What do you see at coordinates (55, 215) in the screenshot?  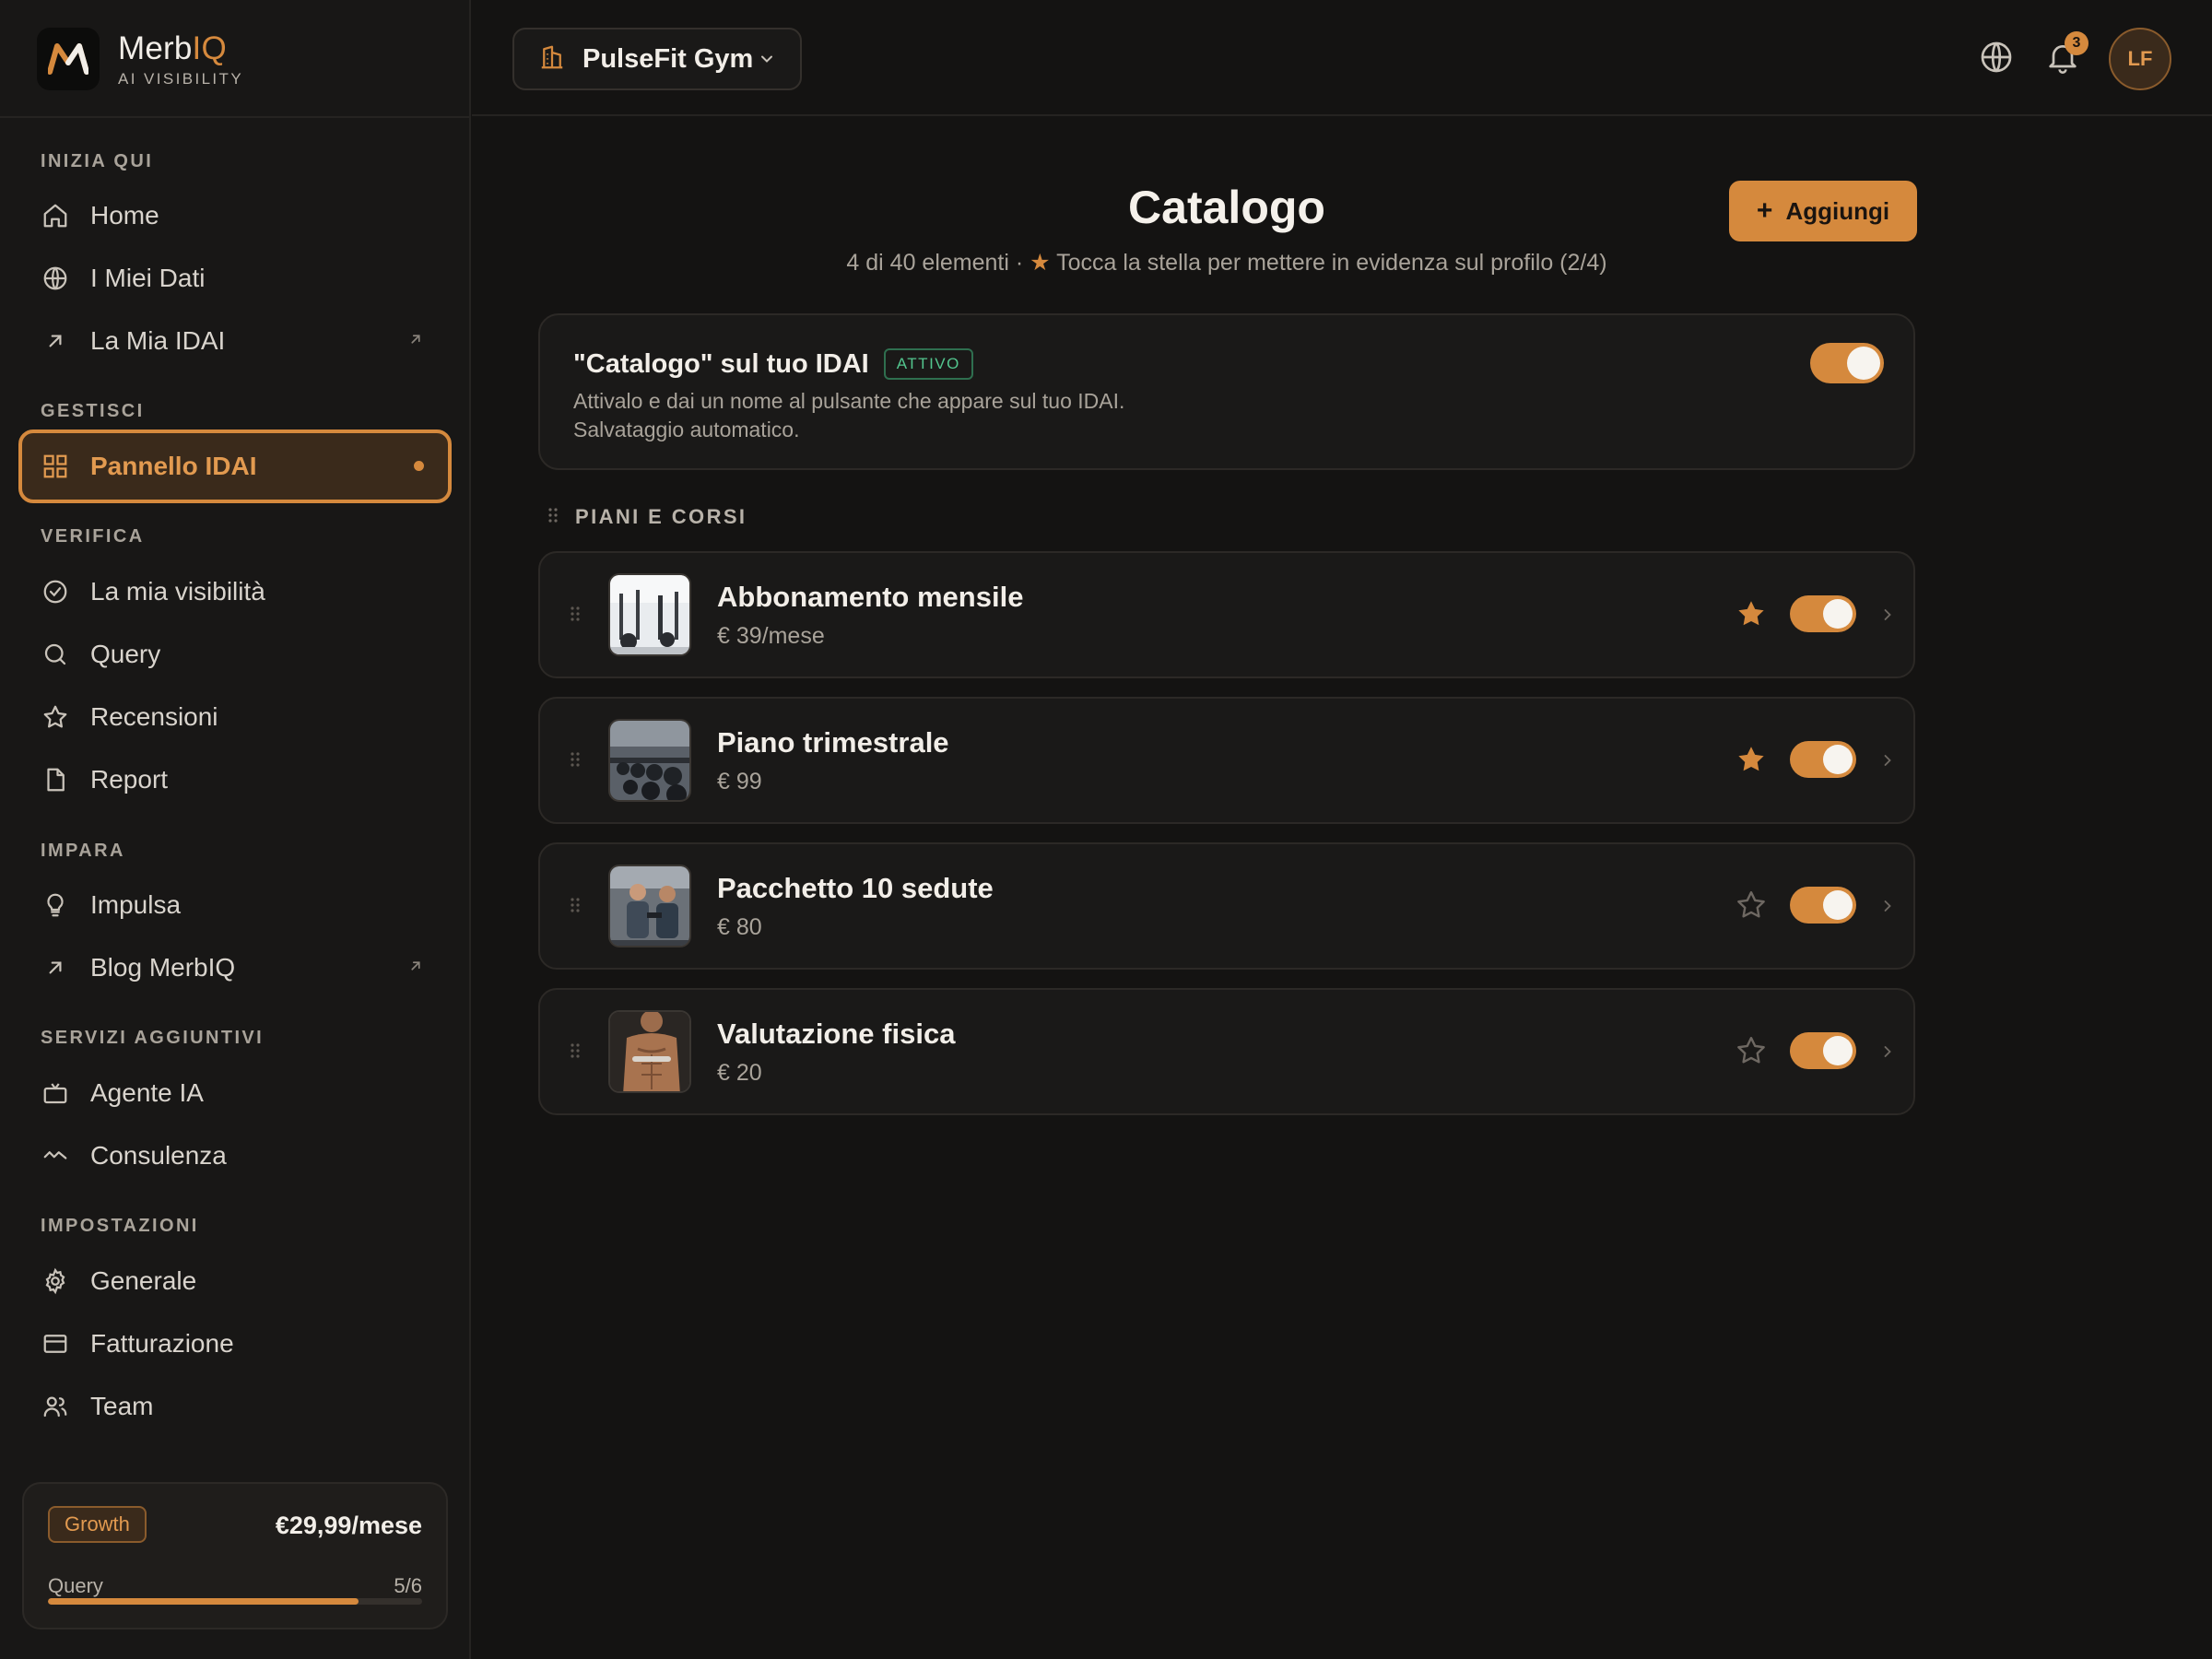 I see `home-icon` at bounding box center [55, 215].